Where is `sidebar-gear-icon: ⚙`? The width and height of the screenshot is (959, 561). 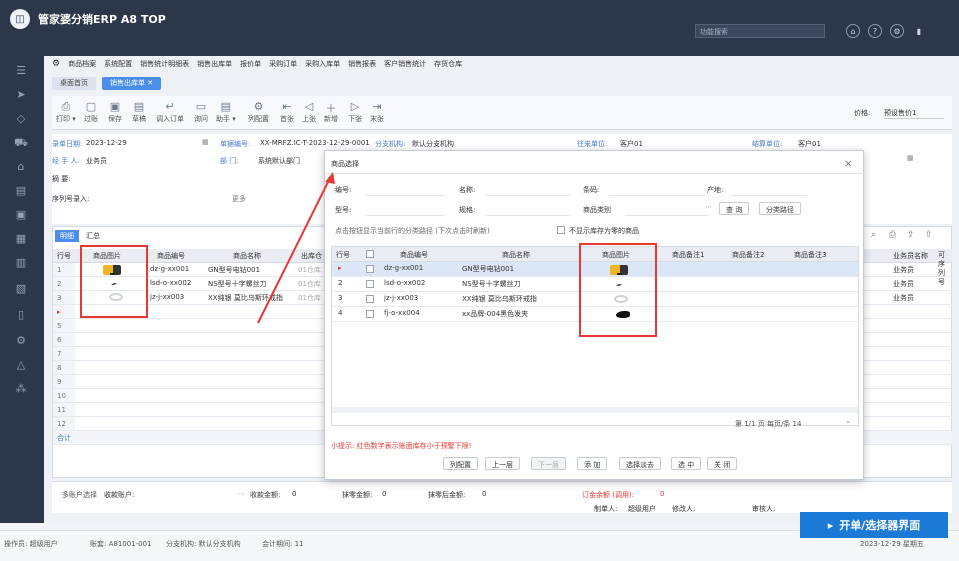 sidebar-gear-icon: ⚙ is located at coordinates (21, 341).